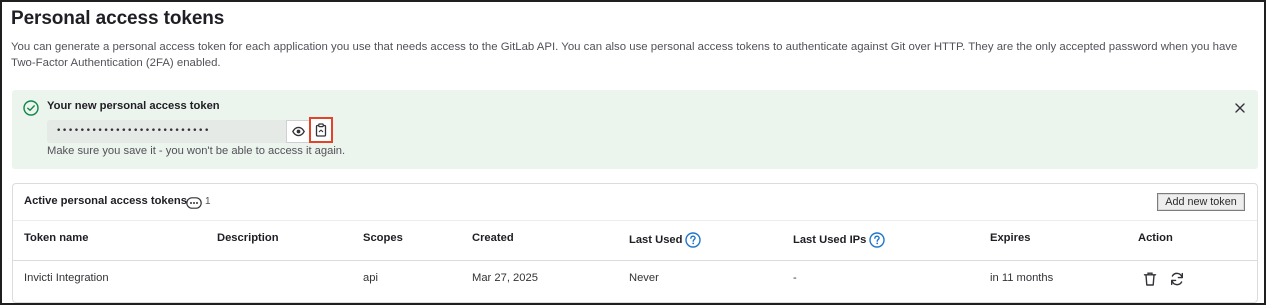 The width and height of the screenshot is (1266, 305). I want to click on table-header-divider, so click(635, 260).